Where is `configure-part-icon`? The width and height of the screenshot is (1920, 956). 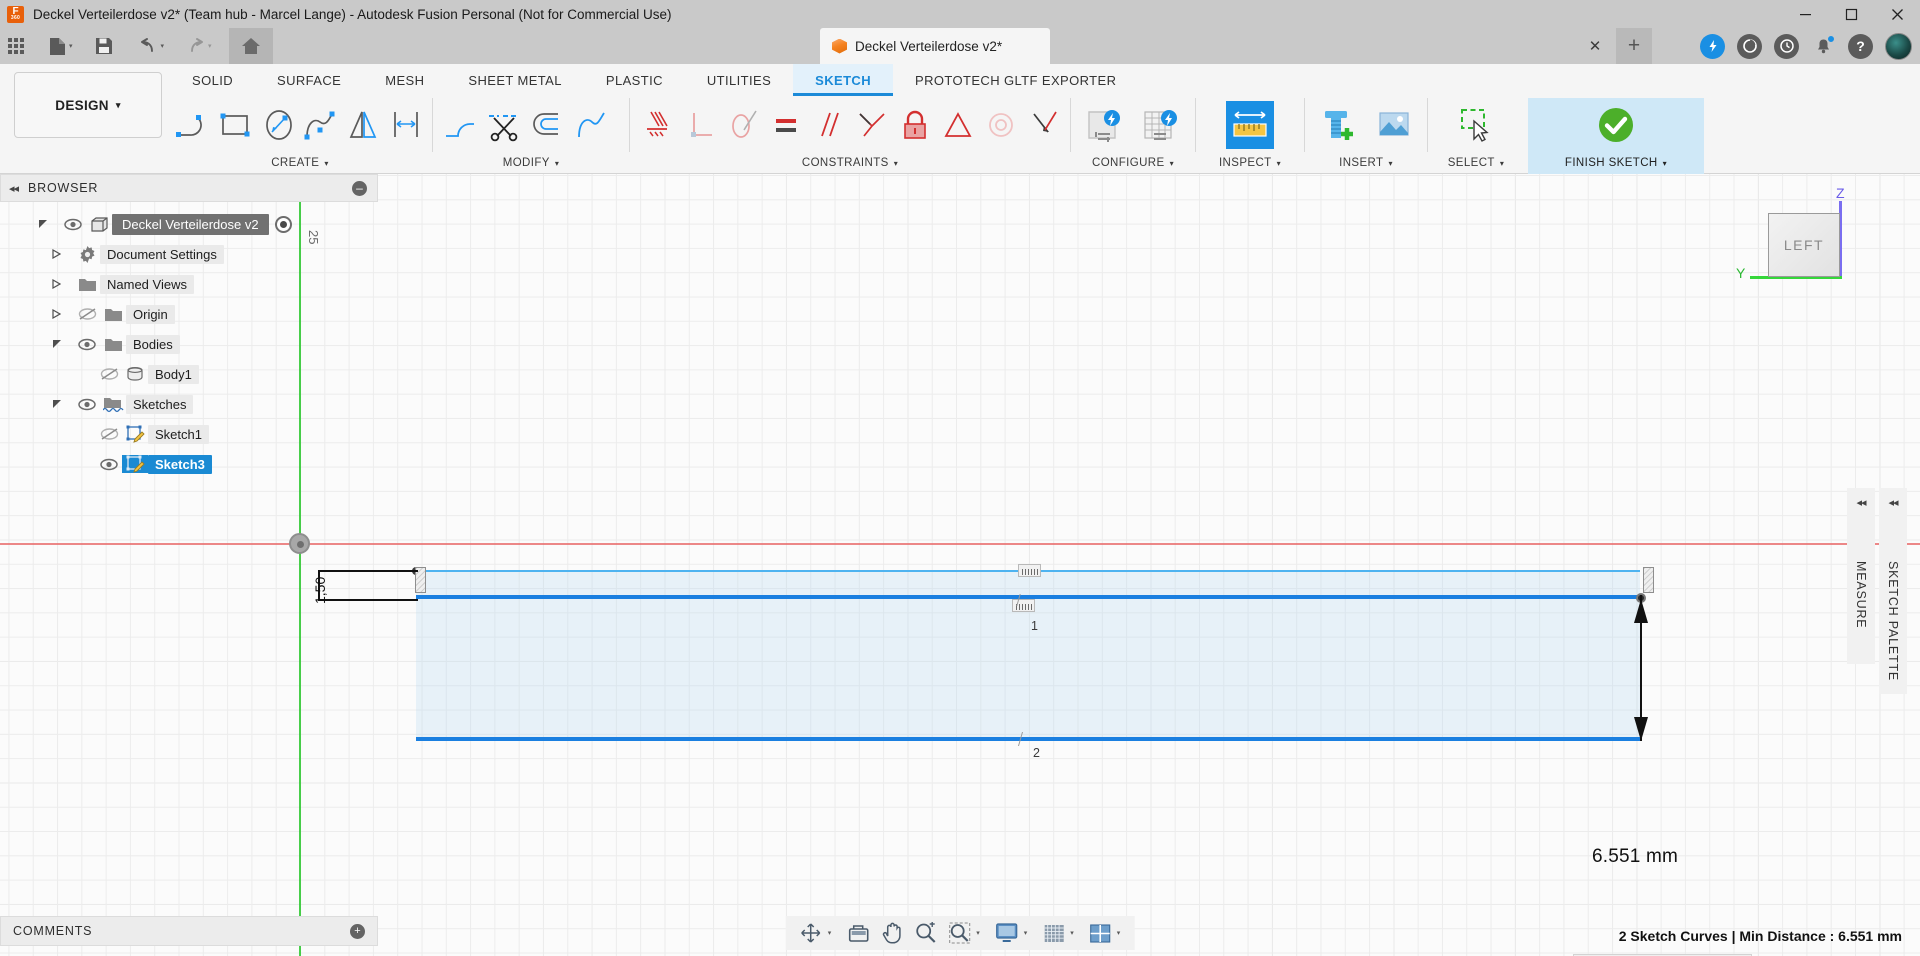 configure-part-icon is located at coordinates (1104, 125).